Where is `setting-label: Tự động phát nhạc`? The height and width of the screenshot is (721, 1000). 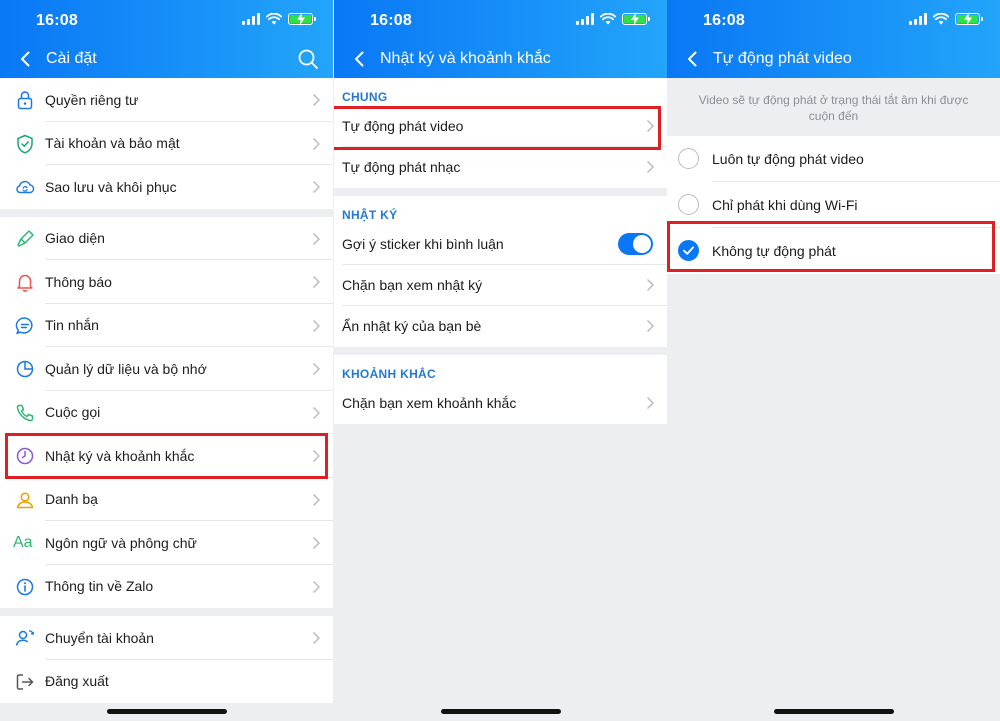
setting-label: Tự động phát nhạc is located at coordinates (401, 167).